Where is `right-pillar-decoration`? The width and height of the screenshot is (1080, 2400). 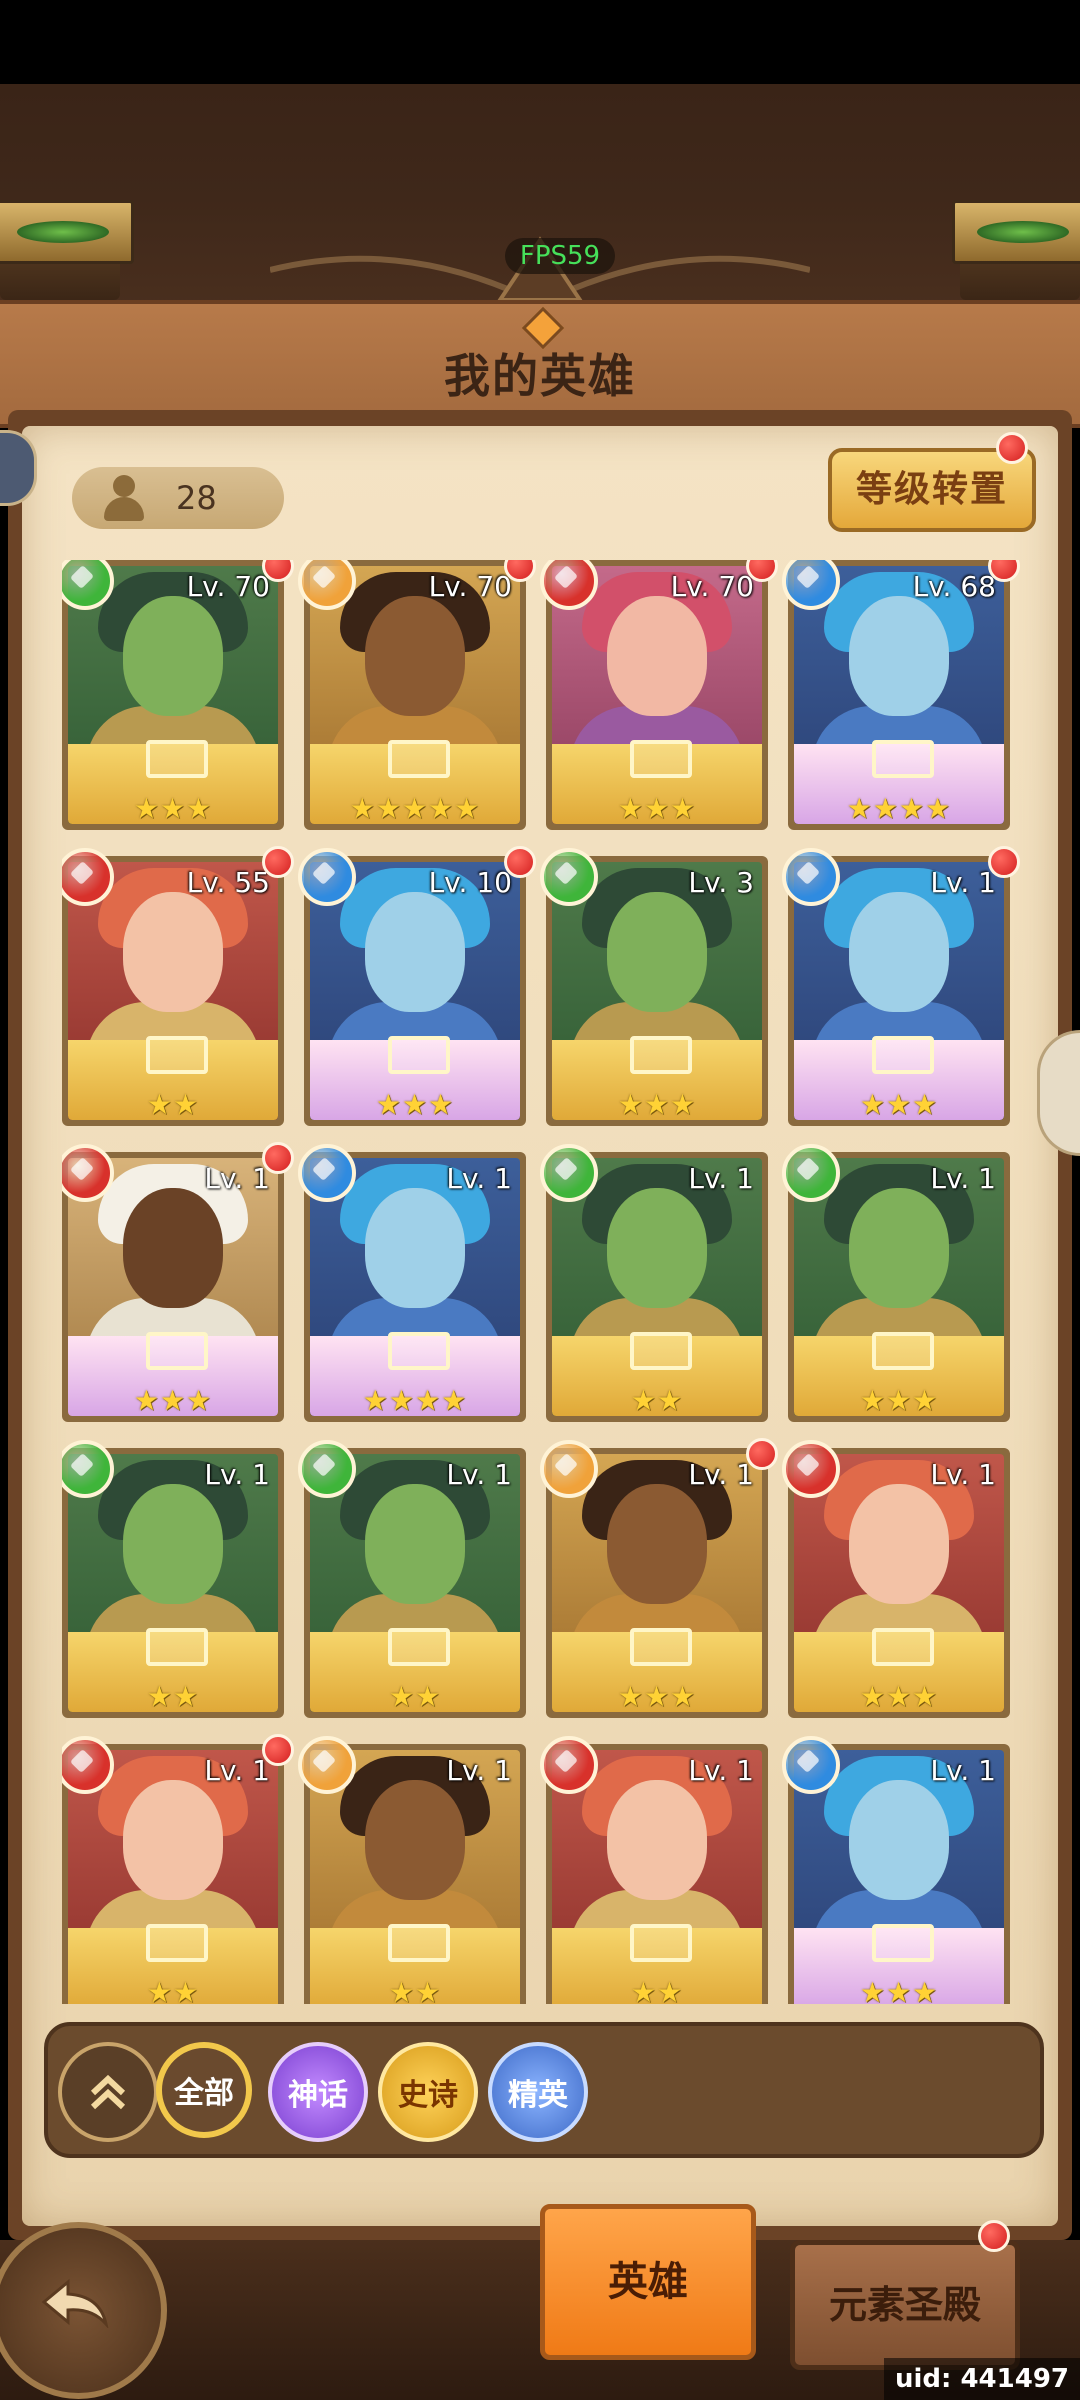 right-pillar-decoration is located at coordinates (1016, 250).